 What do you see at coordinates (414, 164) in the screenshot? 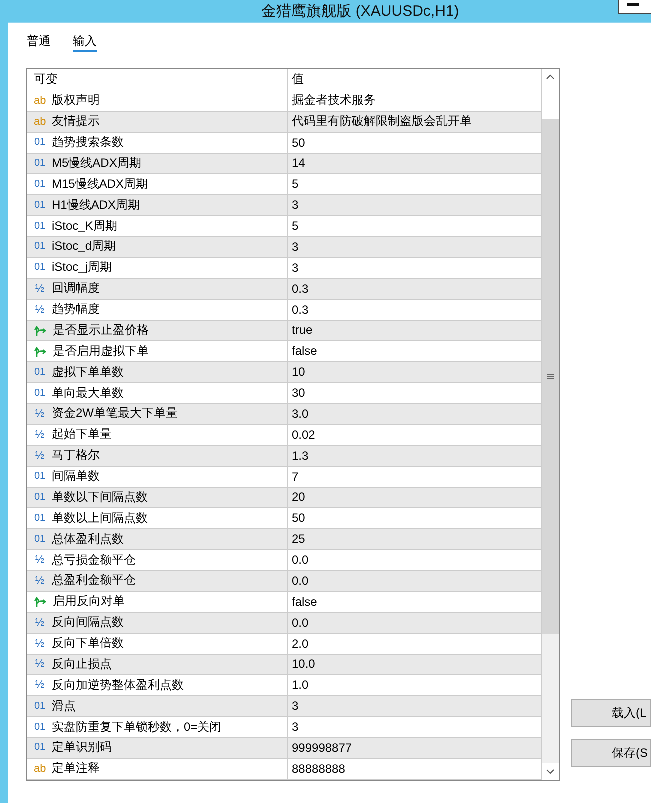
I see `parameter-value: 14` at bounding box center [414, 164].